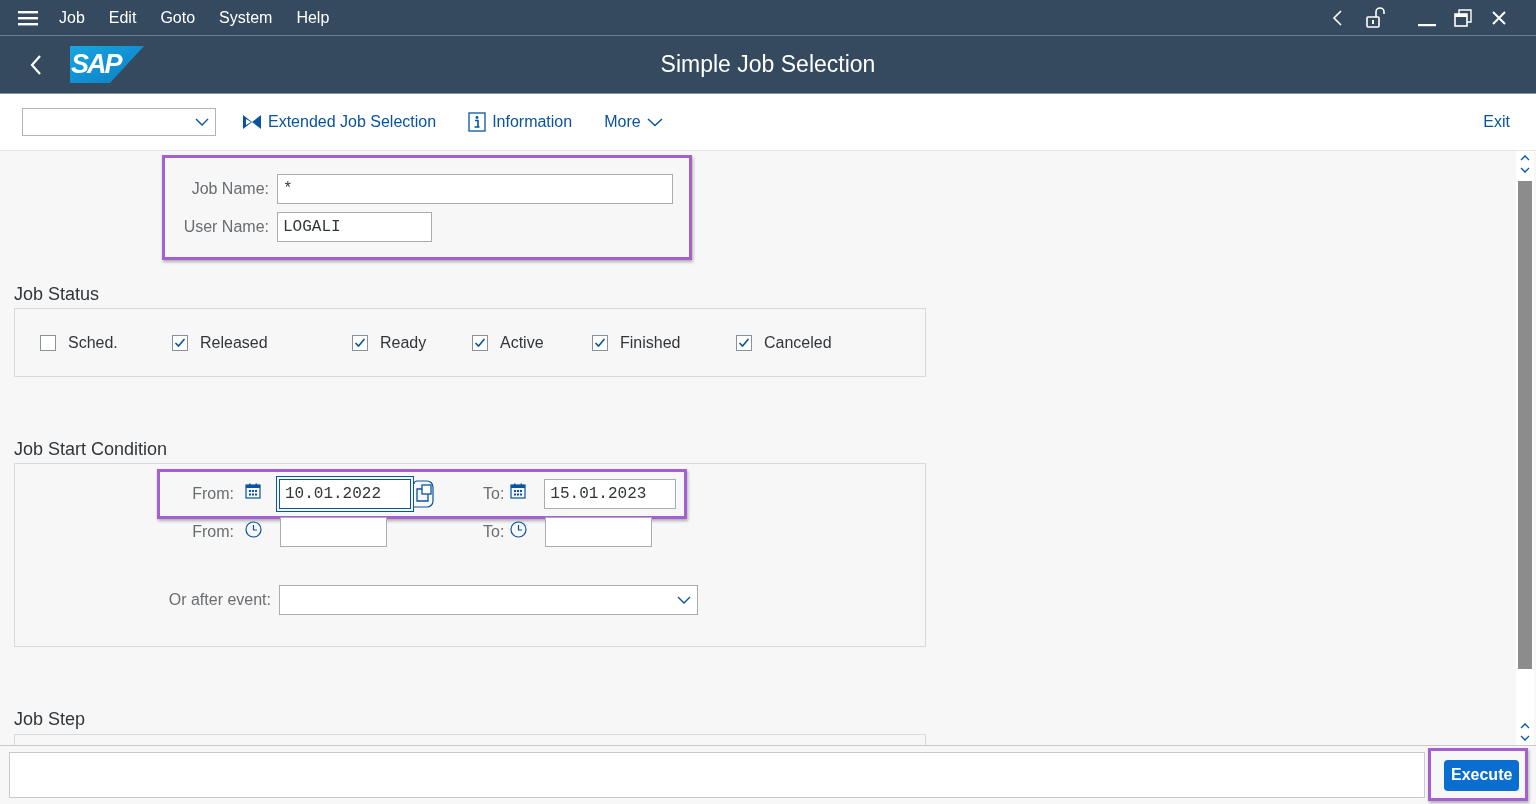 The height and width of the screenshot is (804, 1536). Describe the element at coordinates (122, 17) in the screenshot. I see `menu-item: Edit` at that location.